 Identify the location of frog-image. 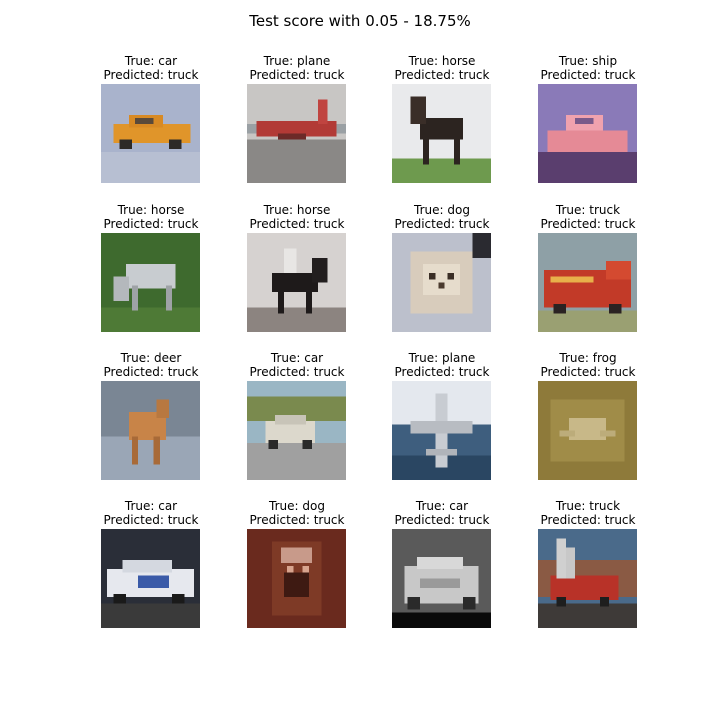
(587, 430).